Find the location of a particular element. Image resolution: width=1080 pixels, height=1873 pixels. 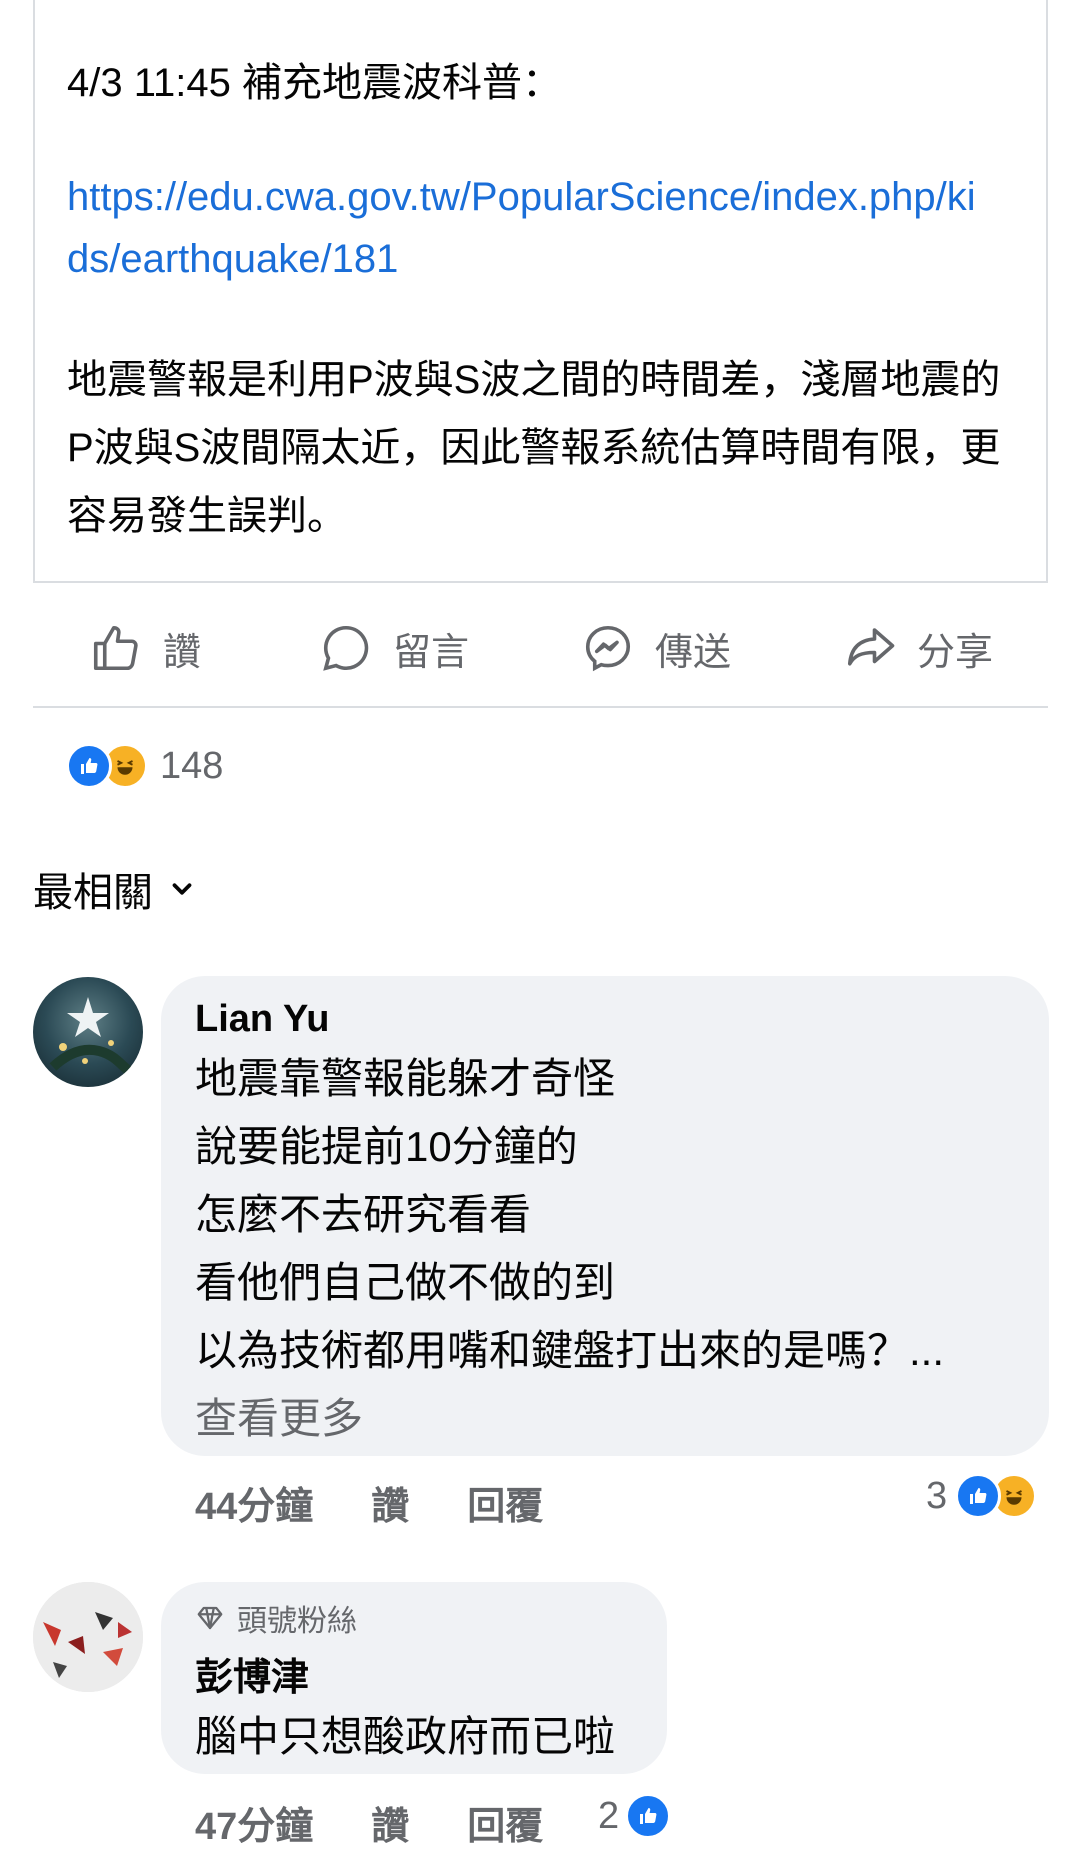

comment-meta: 47分鐘 讚 回覆 is located at coordinates (398, 1822).